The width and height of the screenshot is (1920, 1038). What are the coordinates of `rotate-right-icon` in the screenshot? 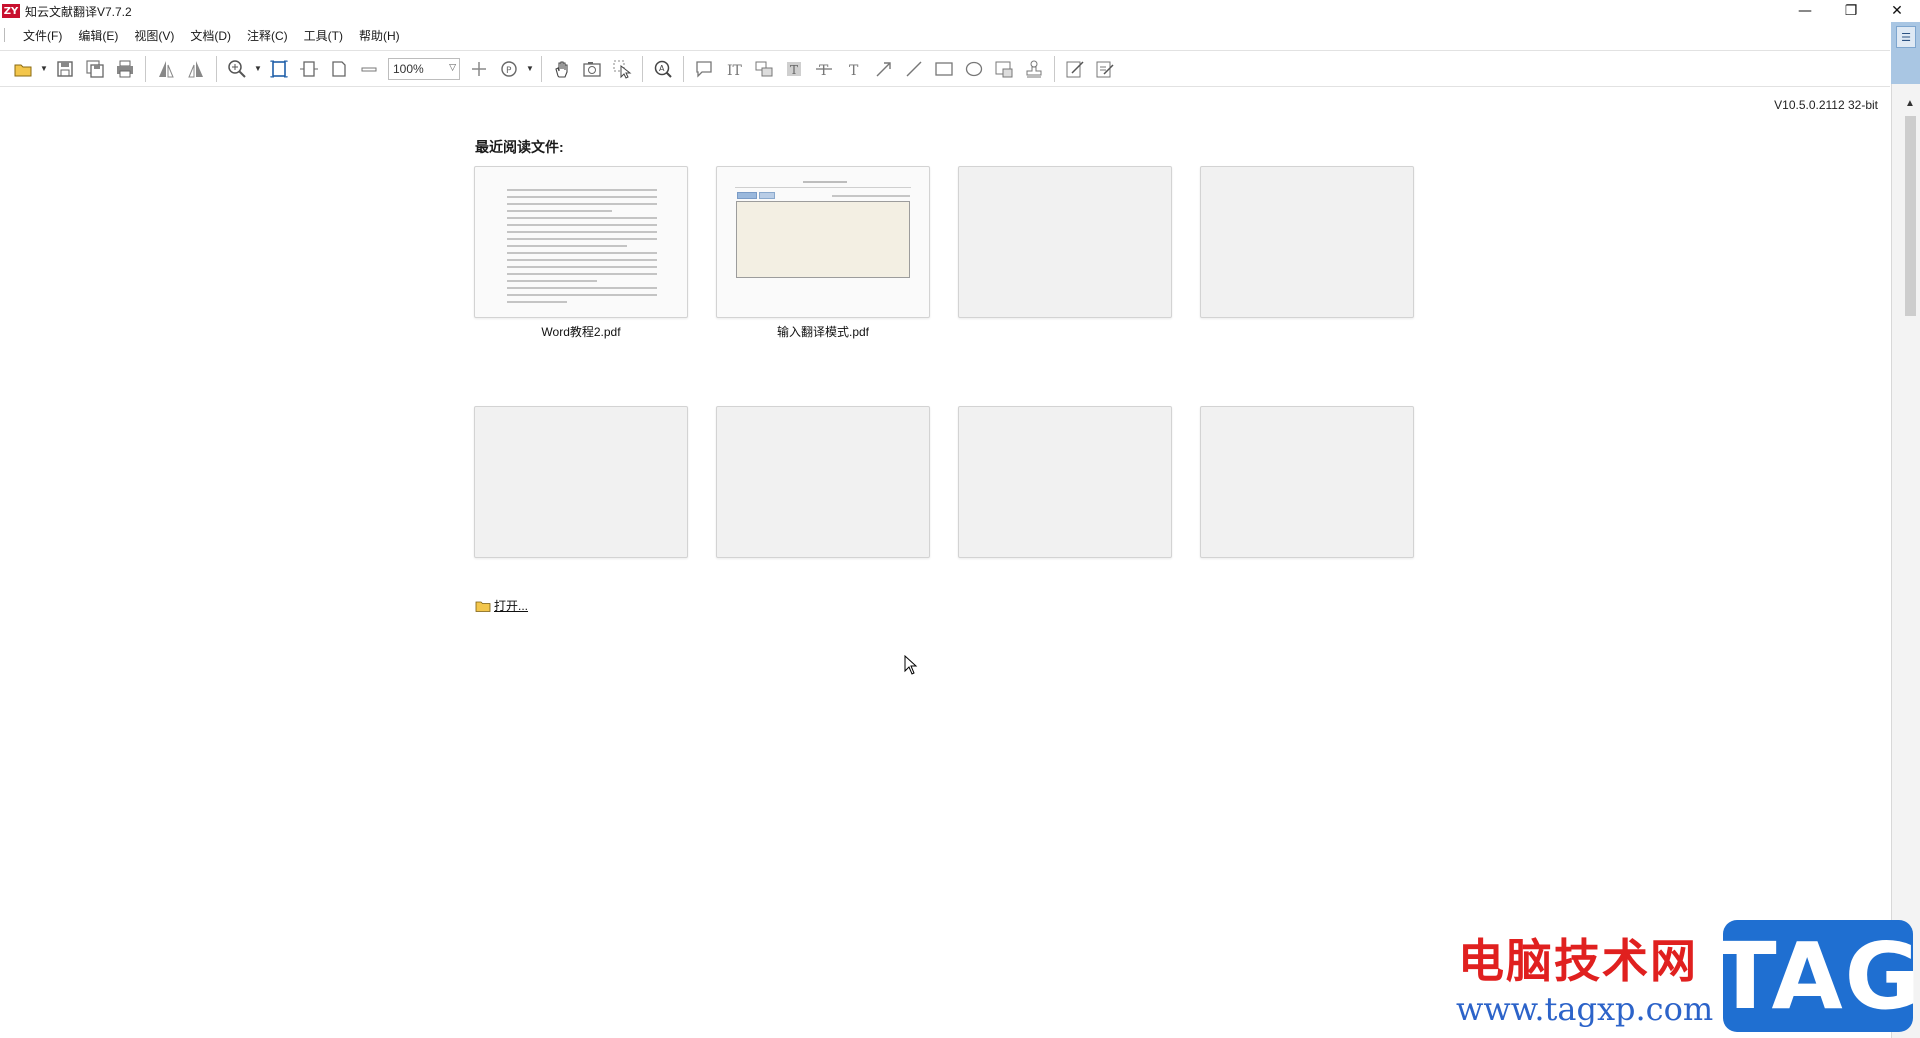 It's located at (196, 69).